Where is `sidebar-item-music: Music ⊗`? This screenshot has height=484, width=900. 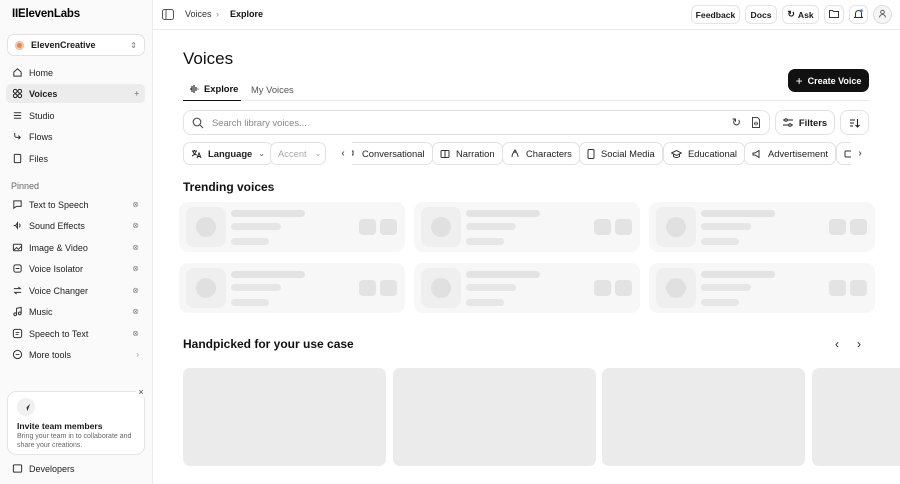 sidebar-item-music: Music ⊗ is located at coordinates (75, 311).